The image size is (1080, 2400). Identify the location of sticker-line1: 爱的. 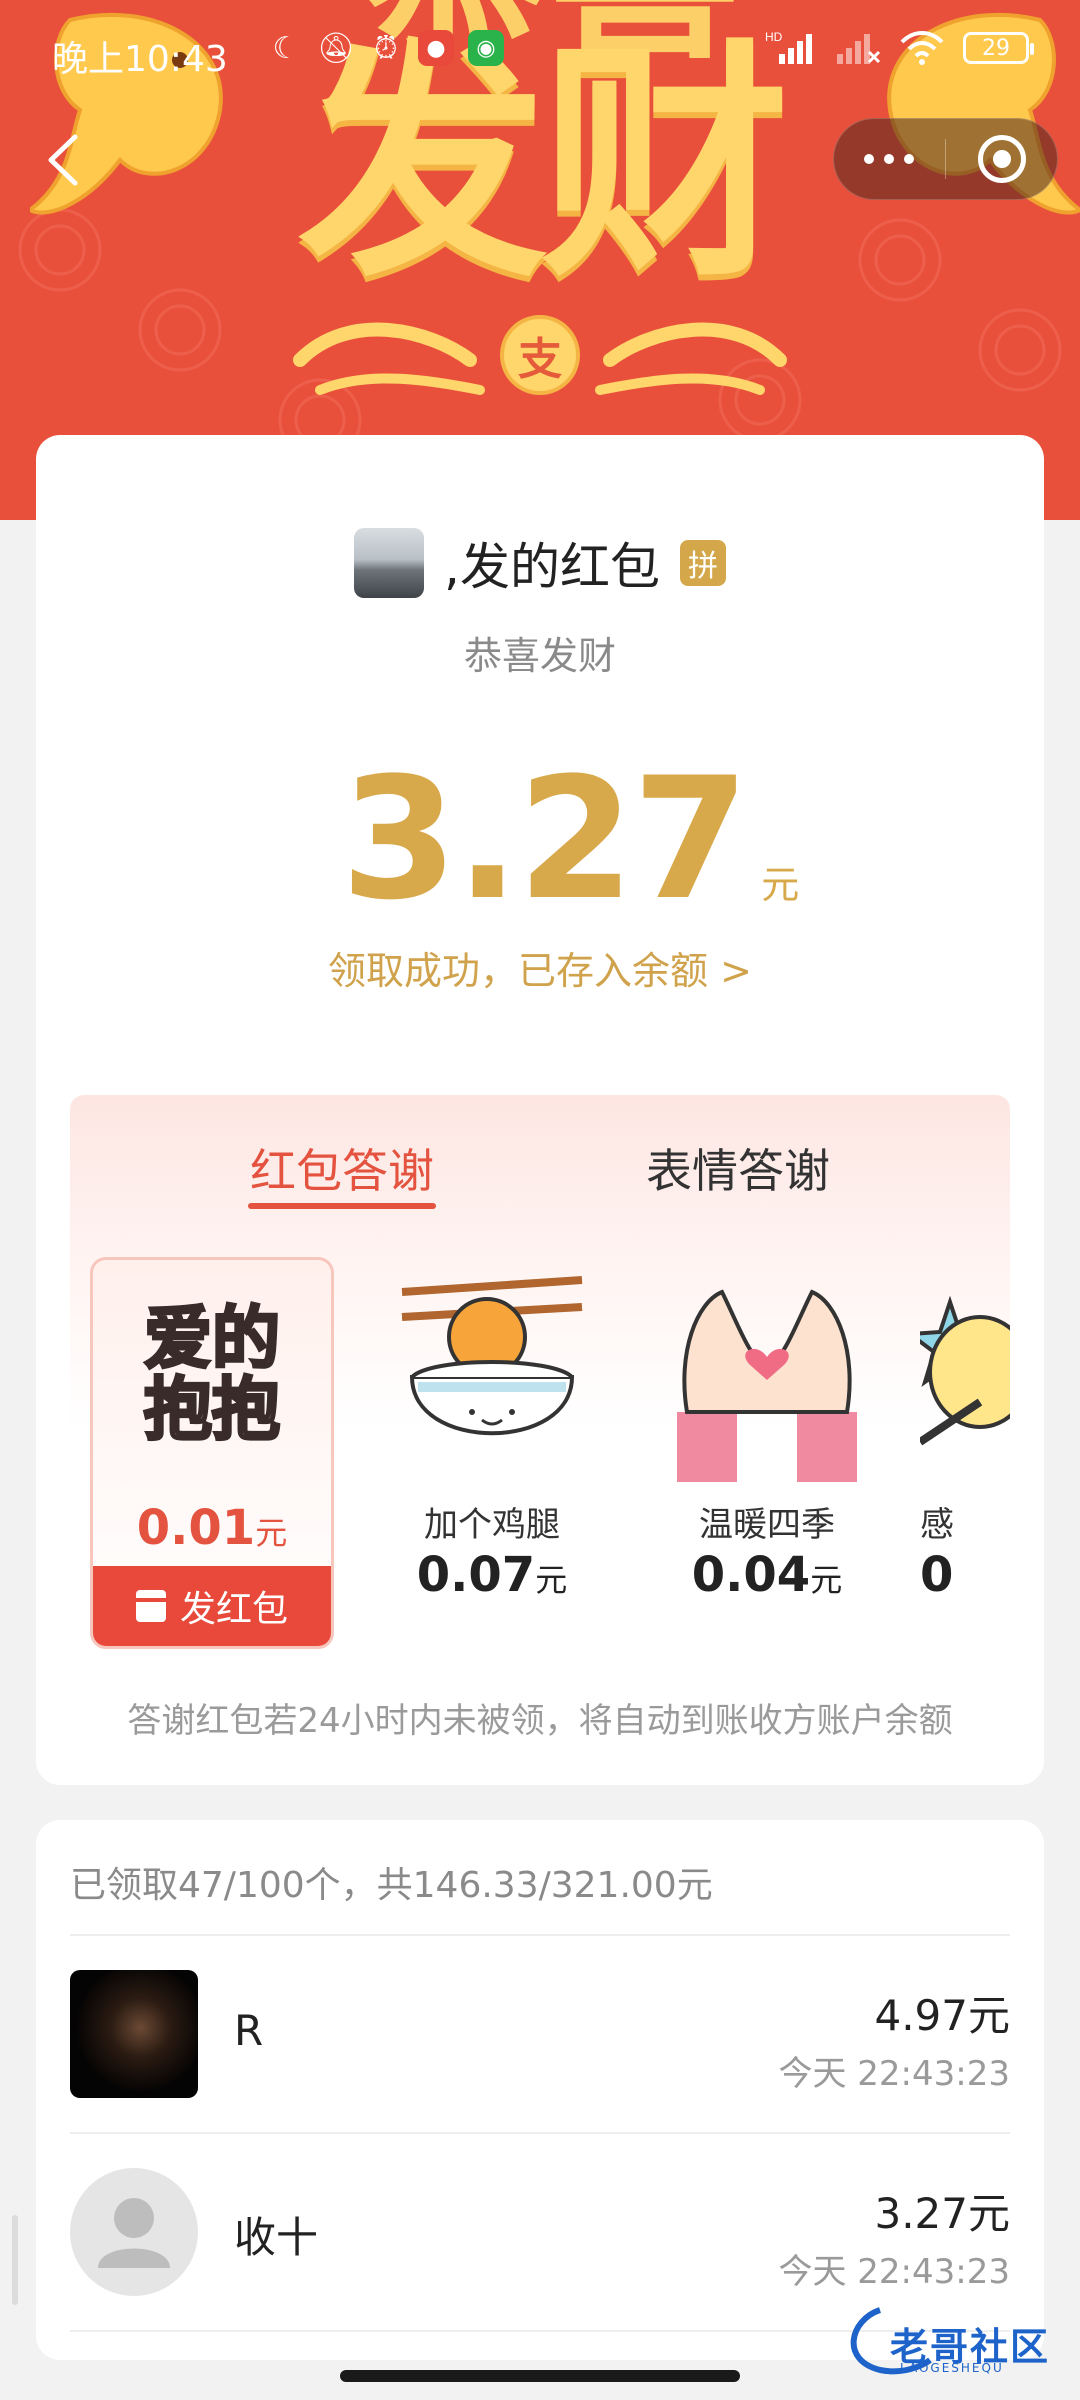
(211, 1339).